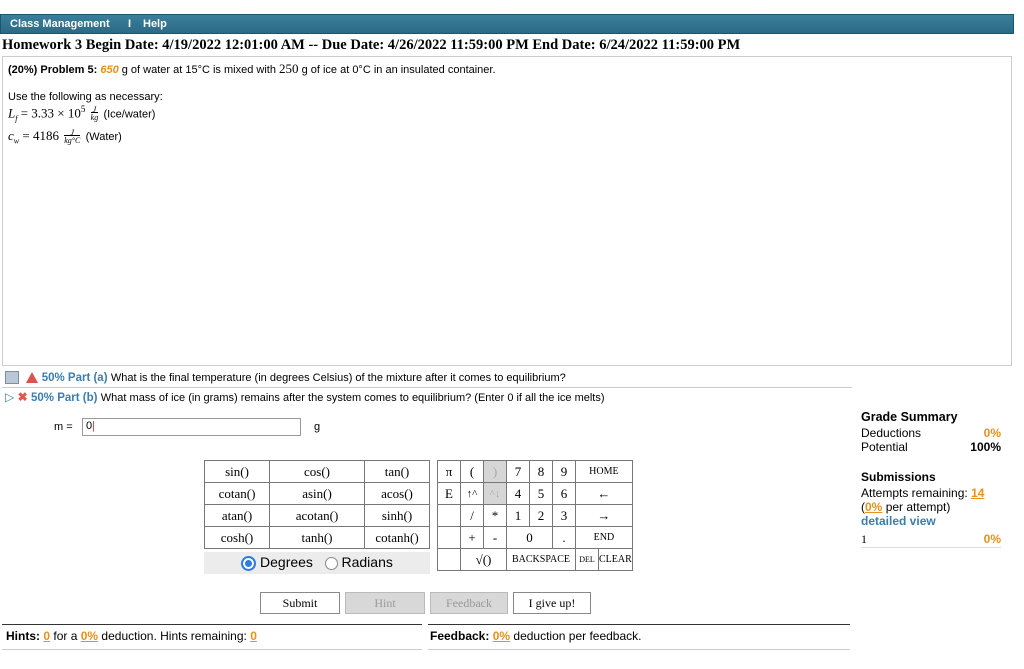 The width and height of the screenshot is (1024, 669). I want to click on feedback-button: Feedback, so click(469, 603).